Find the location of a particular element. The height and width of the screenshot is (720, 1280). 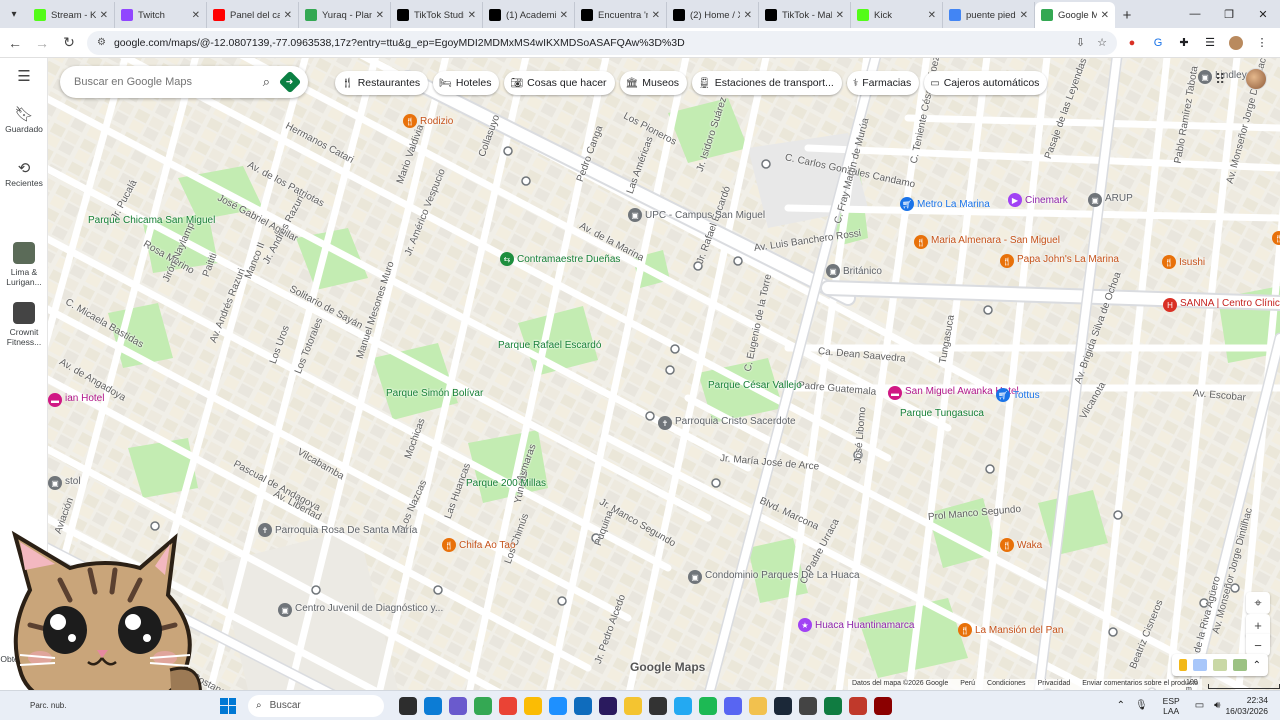

copilot-icon is located at coordinates (458, 705).